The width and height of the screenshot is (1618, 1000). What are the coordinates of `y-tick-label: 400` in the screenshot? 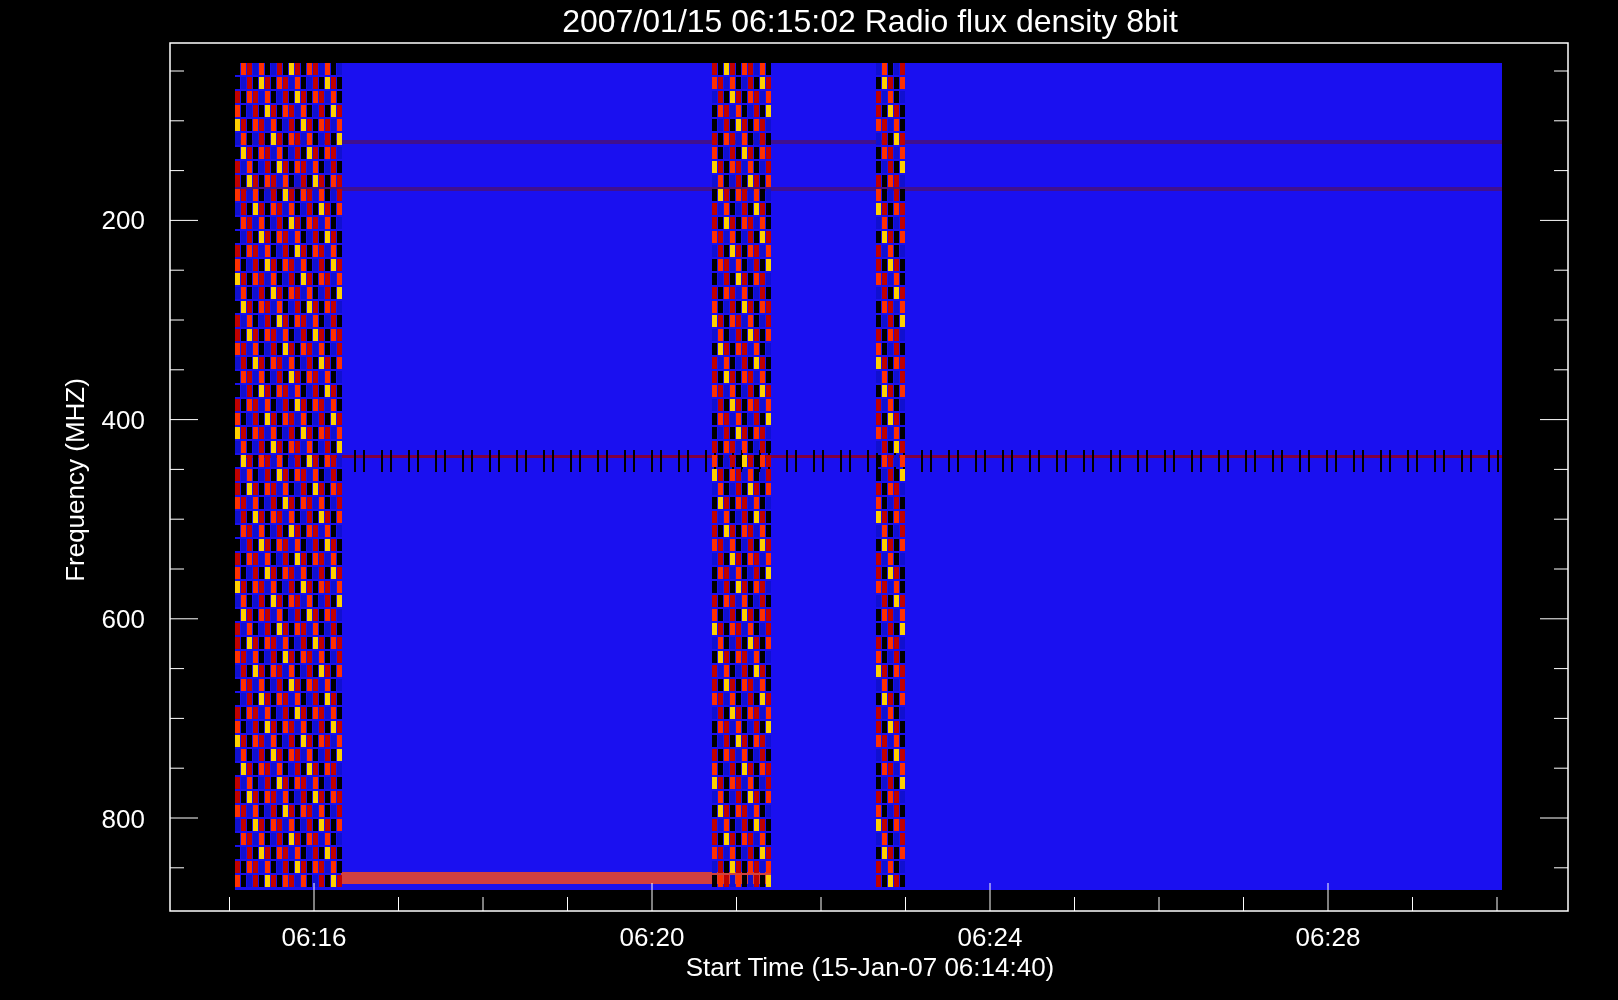 It's located at (123, 419).